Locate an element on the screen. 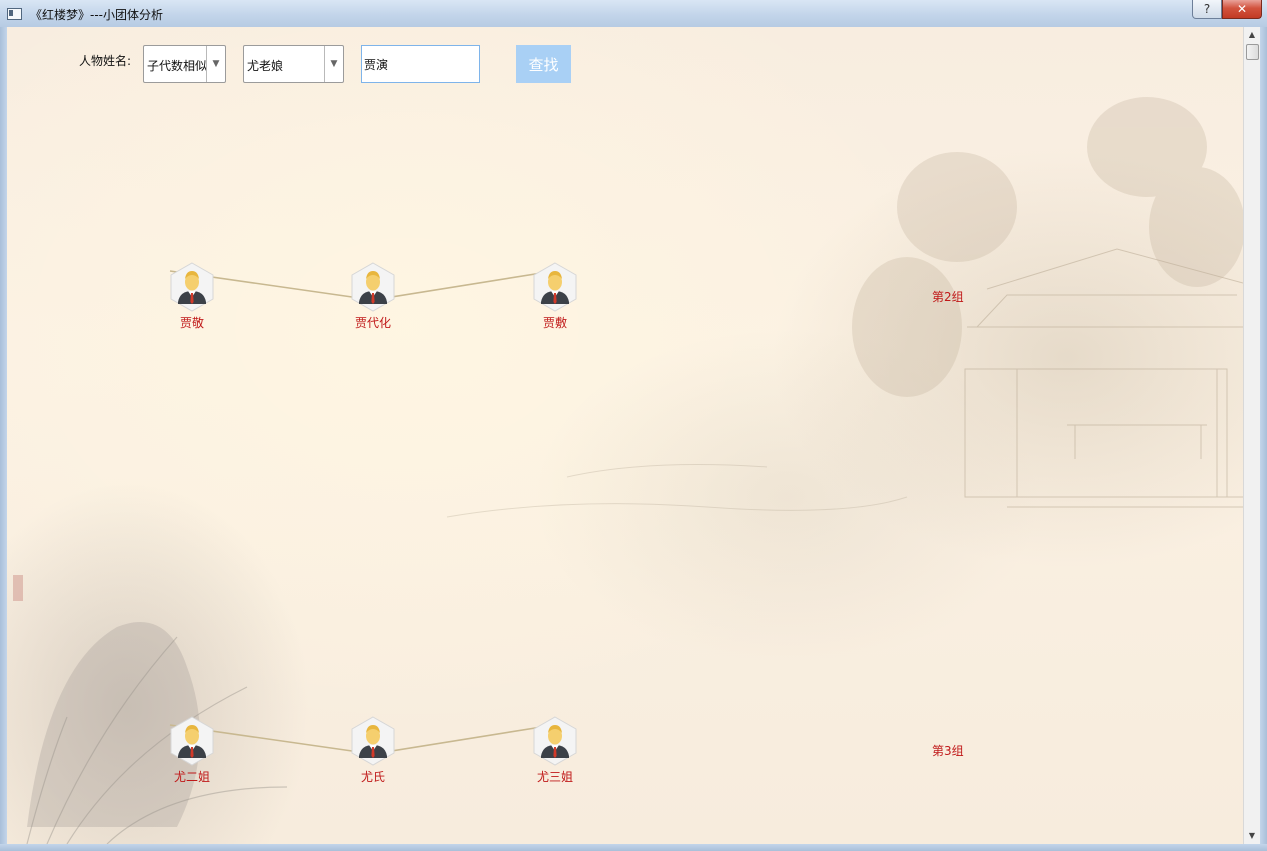  close-icon: ✕ is located at coordinates (1242, 9).